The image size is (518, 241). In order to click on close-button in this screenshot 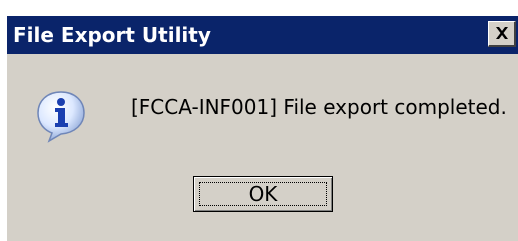, I will do `click(502, 34)`.